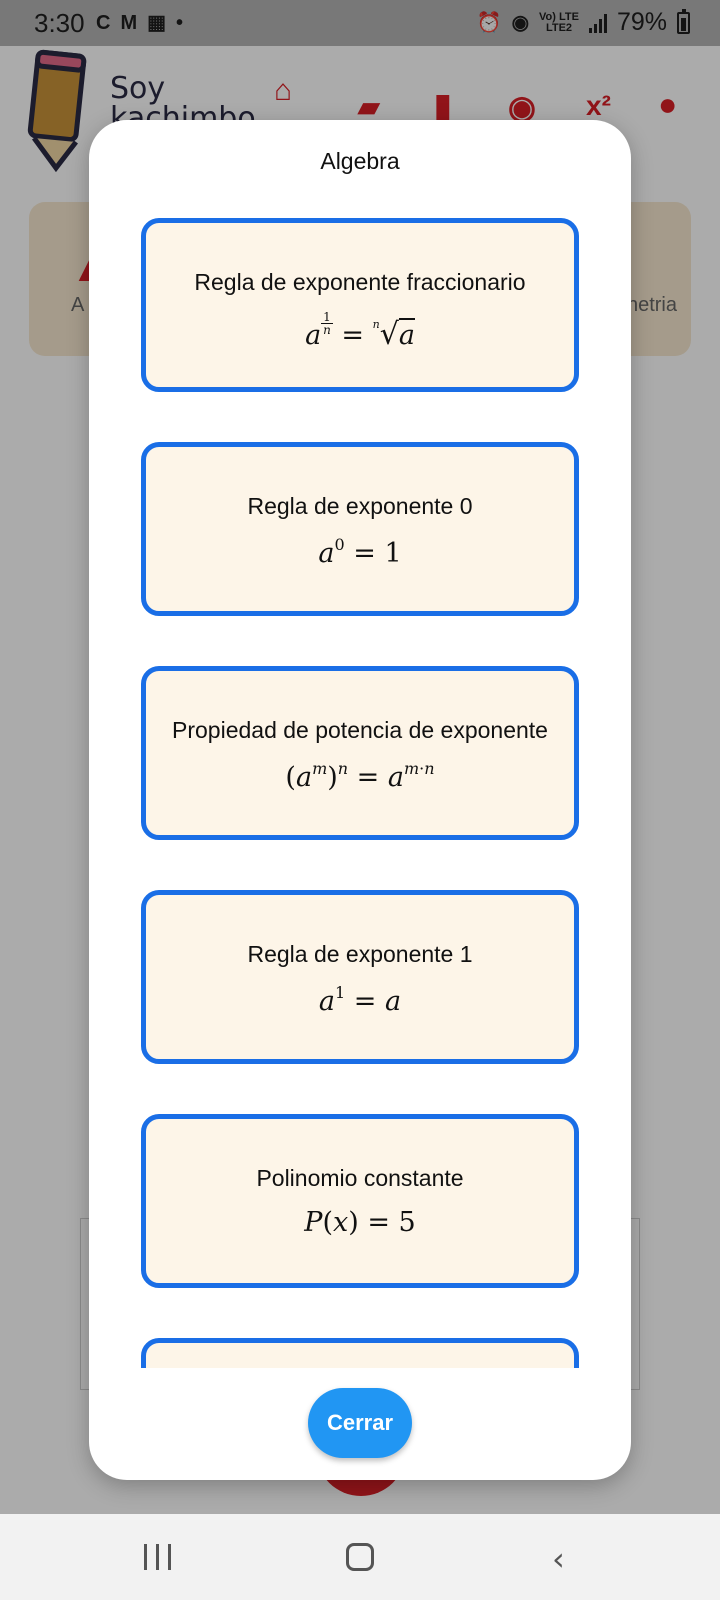  What do you see at coordinates (360, 776) in the screenshot?
I see `formula-expression: (am)n = am·n` at bounding box center [360, 776].